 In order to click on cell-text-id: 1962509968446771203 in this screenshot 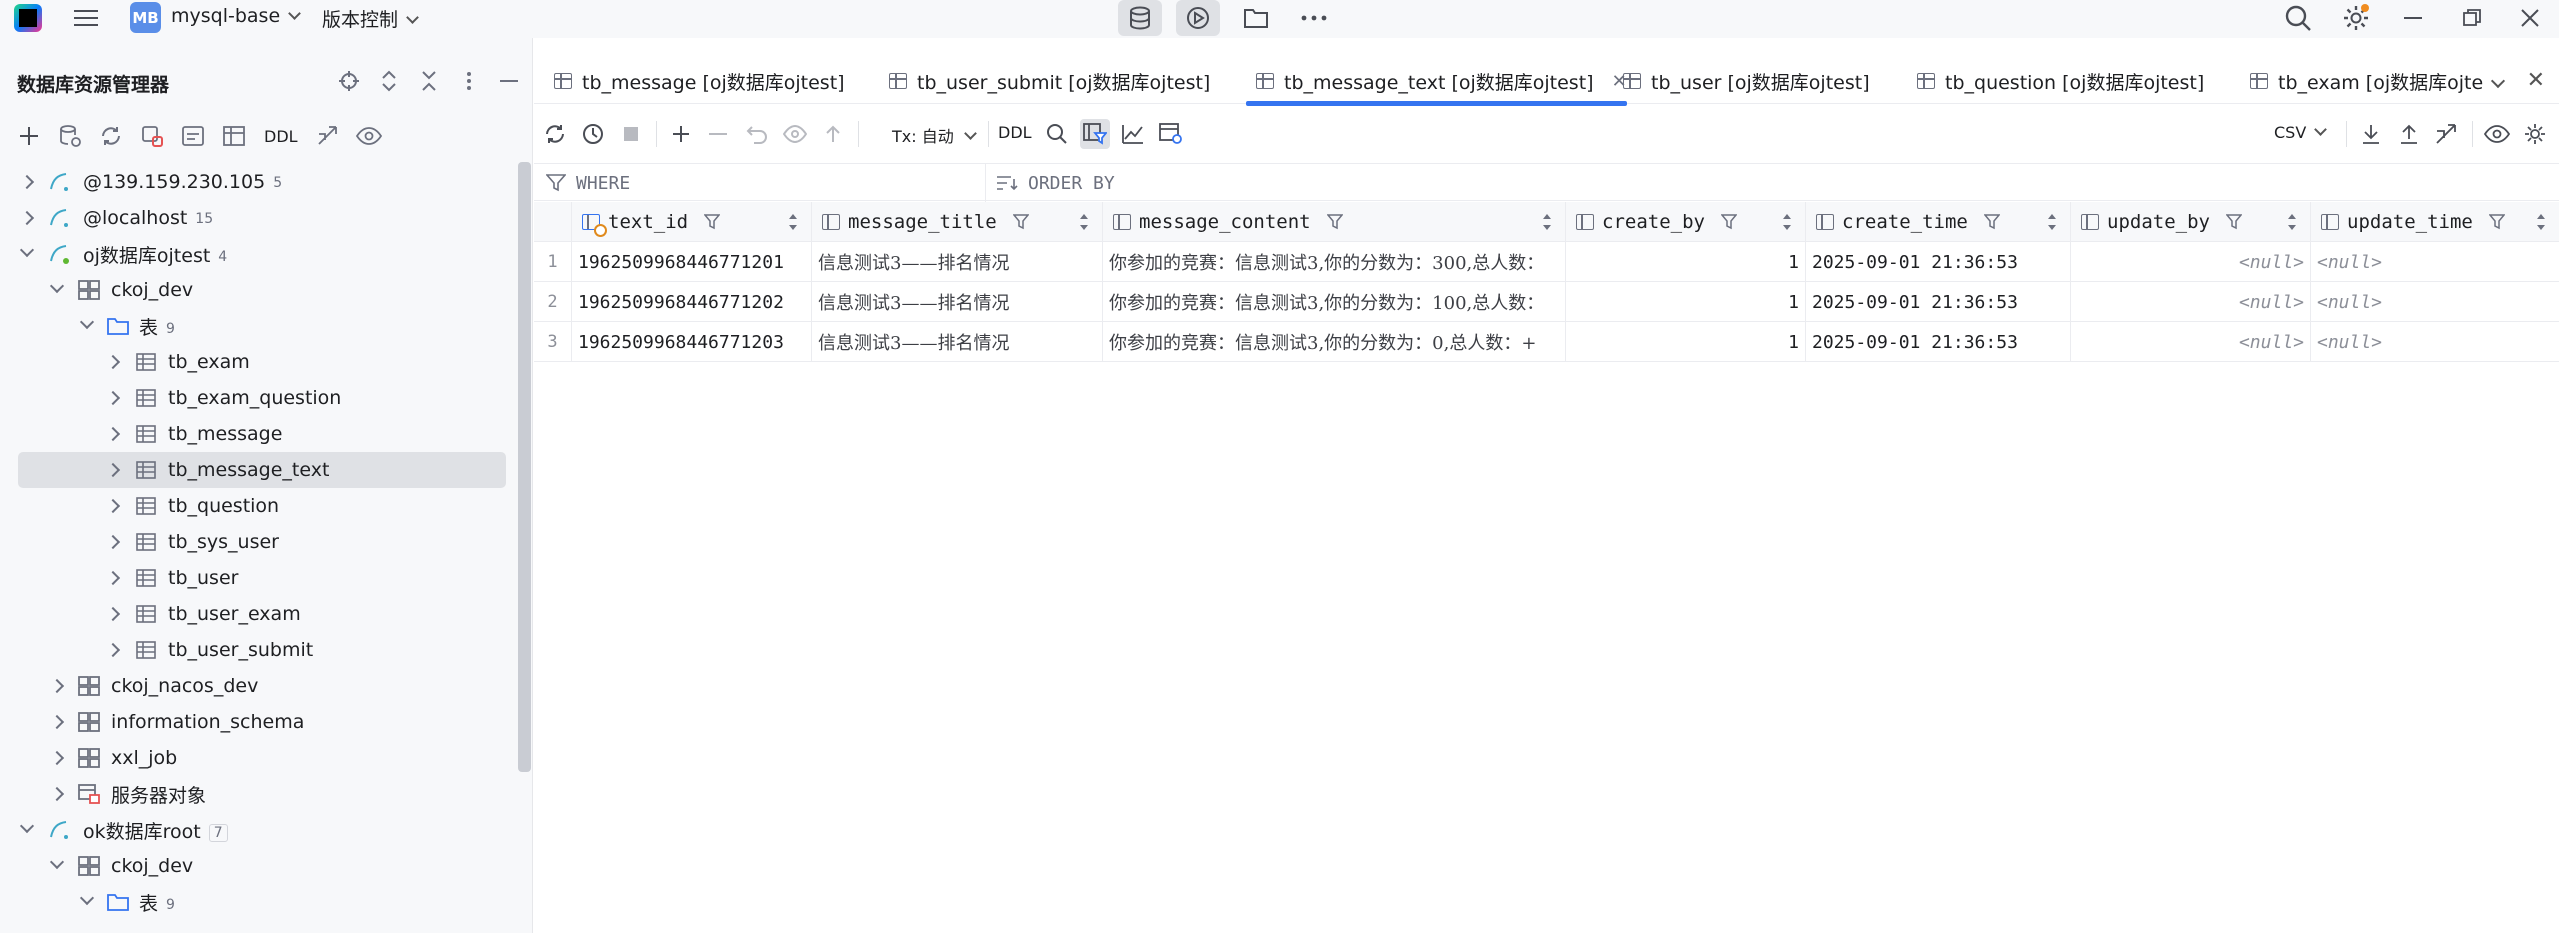, I will do `click(692, 342)`.